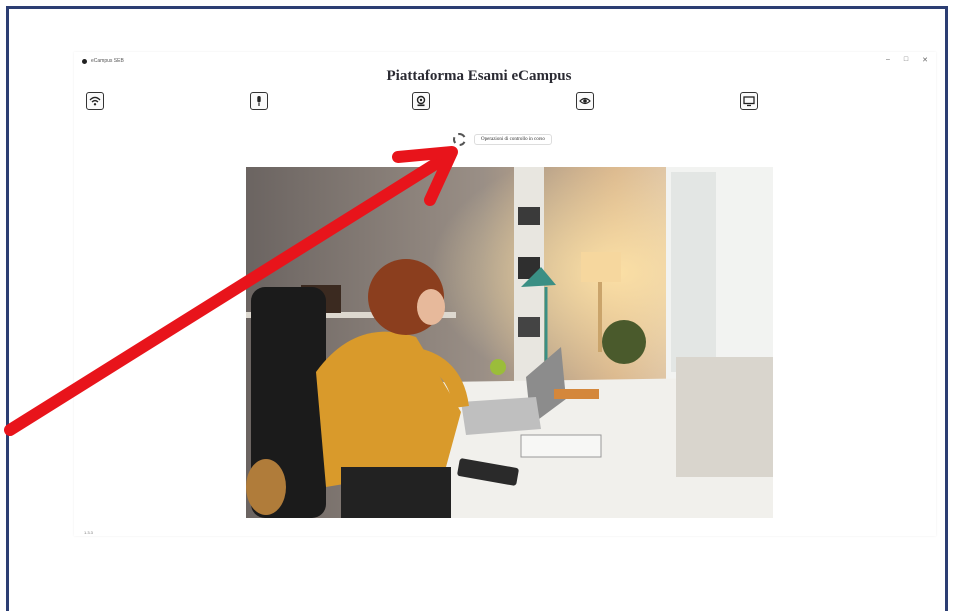  What do you see at coordinates (925, 60) in the screenshot?
I see `close-button: ✕` at bounding box center [925, 60].